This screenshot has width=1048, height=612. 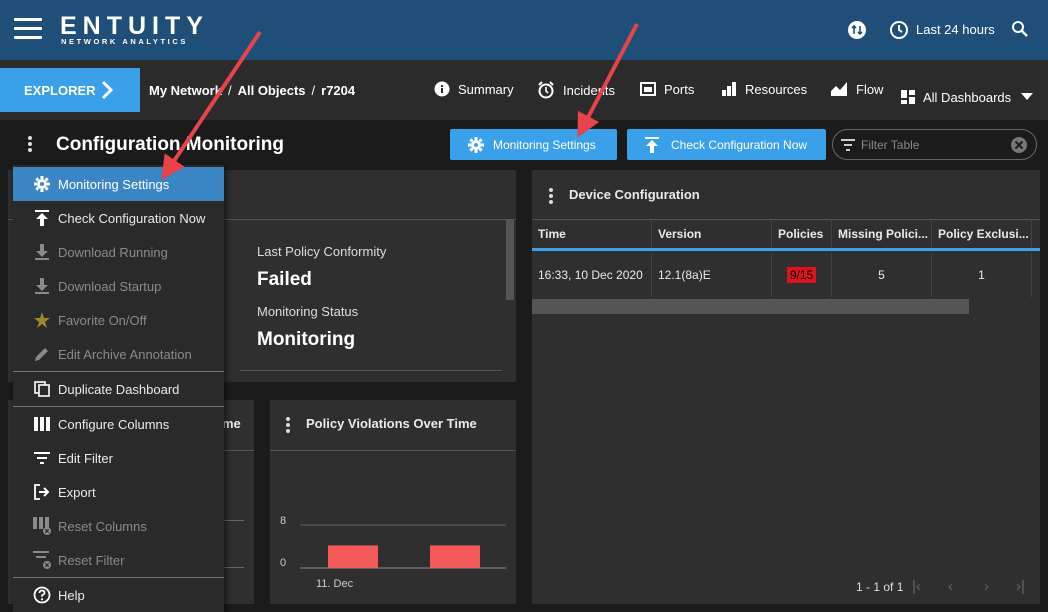 What do you see at coordinates (272, 90) in the screenshot?
I see `breadcrumb-all-objects: All Objects` at bounding box center [272, 90].